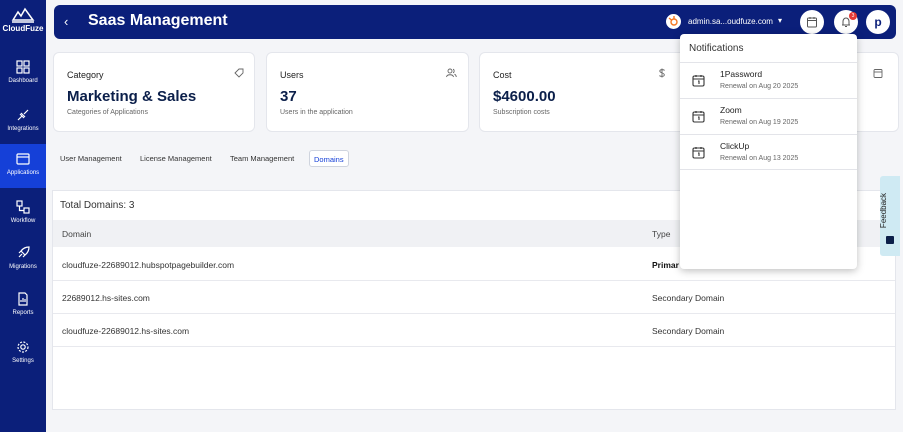  I want to click on sidebar-item-label: Dashboard, so click(23, 81).